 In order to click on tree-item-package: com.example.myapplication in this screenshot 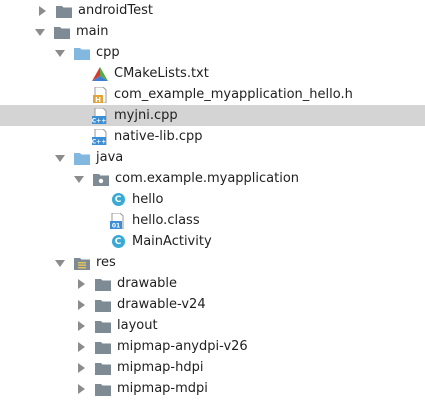, I will do `click(212, 178)`.